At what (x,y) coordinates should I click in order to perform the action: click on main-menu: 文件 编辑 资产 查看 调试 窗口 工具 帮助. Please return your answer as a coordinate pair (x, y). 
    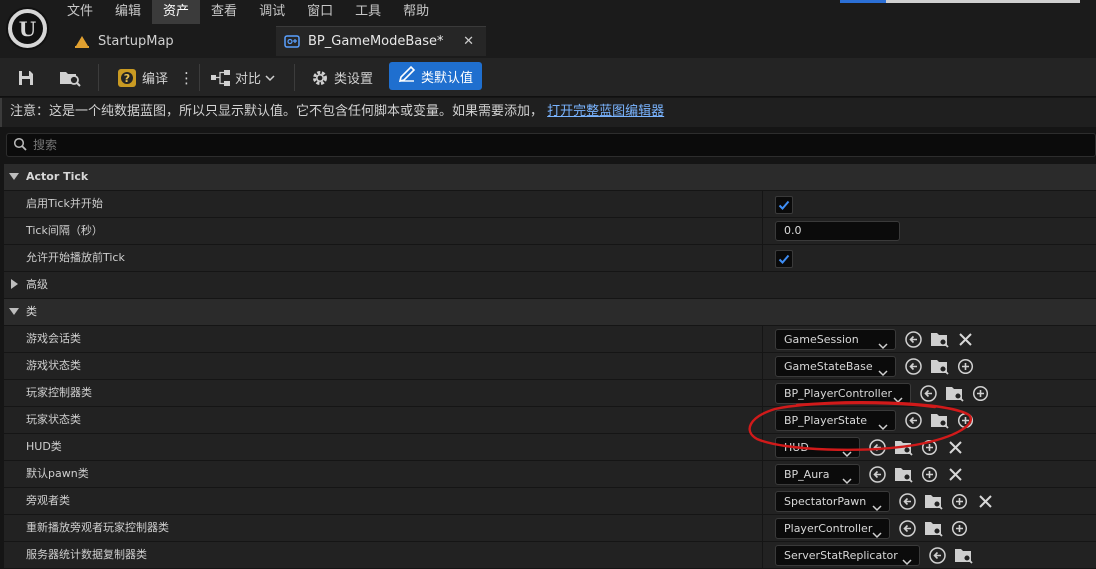
    Looking at the image, I should click on (248, 12).